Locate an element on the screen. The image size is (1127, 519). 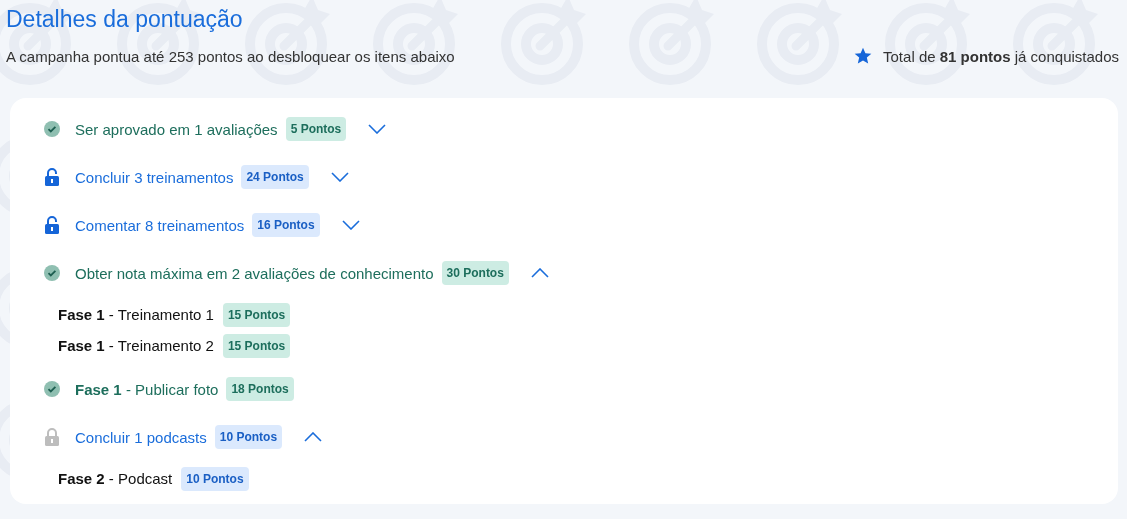
stage-label: Fase 1 - Treinamento 1 is located at coordinates (136, 314).